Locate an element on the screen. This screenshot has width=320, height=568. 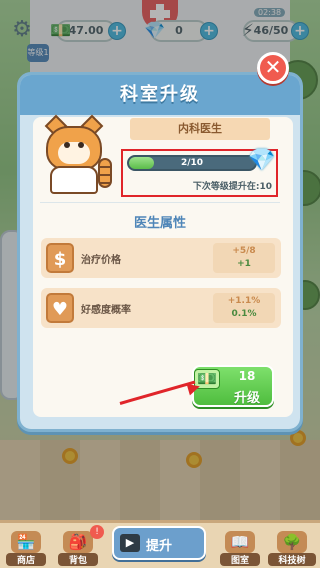
notification-badge: ! is located at coordinates (97, 532).